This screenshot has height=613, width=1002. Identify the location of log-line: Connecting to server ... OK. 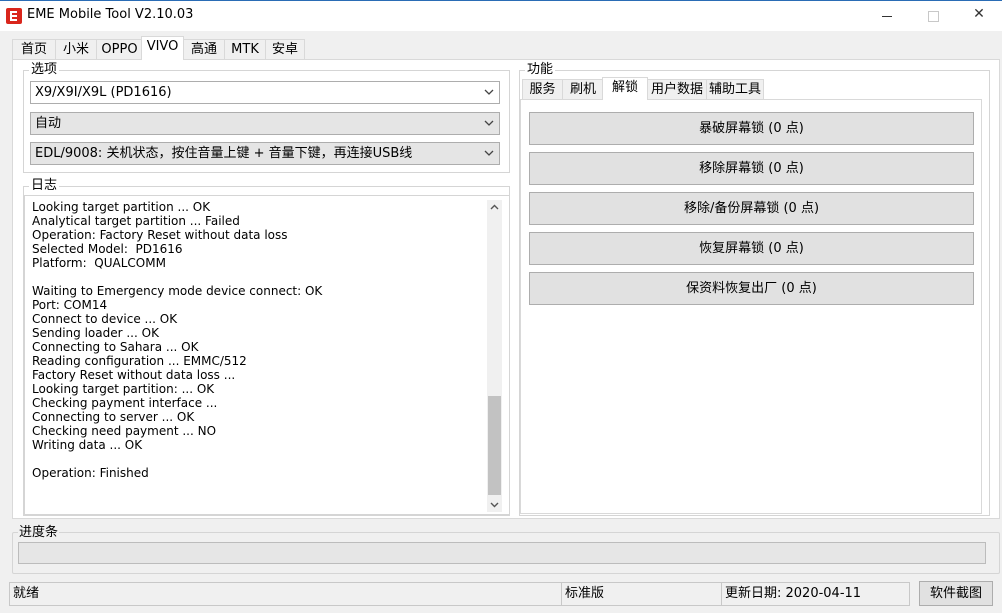
(113, 417).